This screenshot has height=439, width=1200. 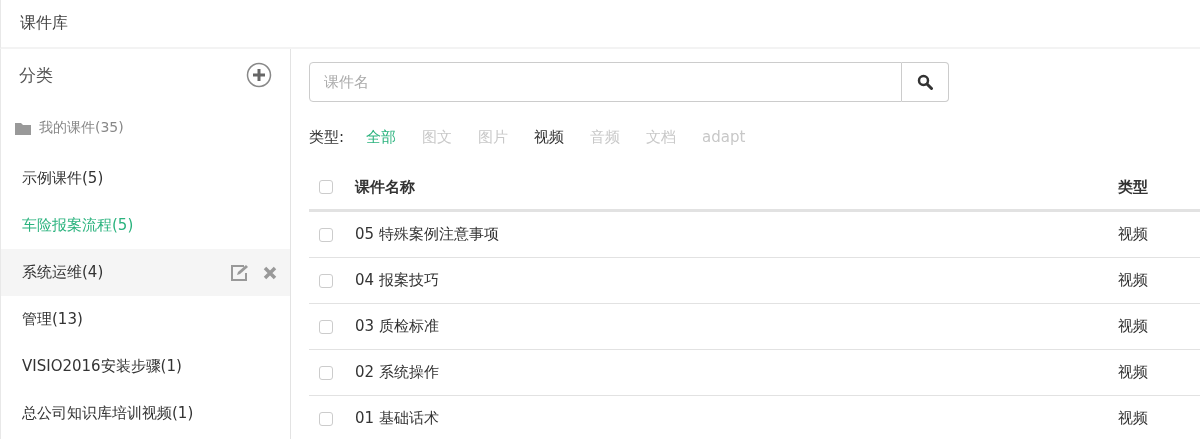 I want to click on column-header: 课件名称, so click(x=385, y=187).